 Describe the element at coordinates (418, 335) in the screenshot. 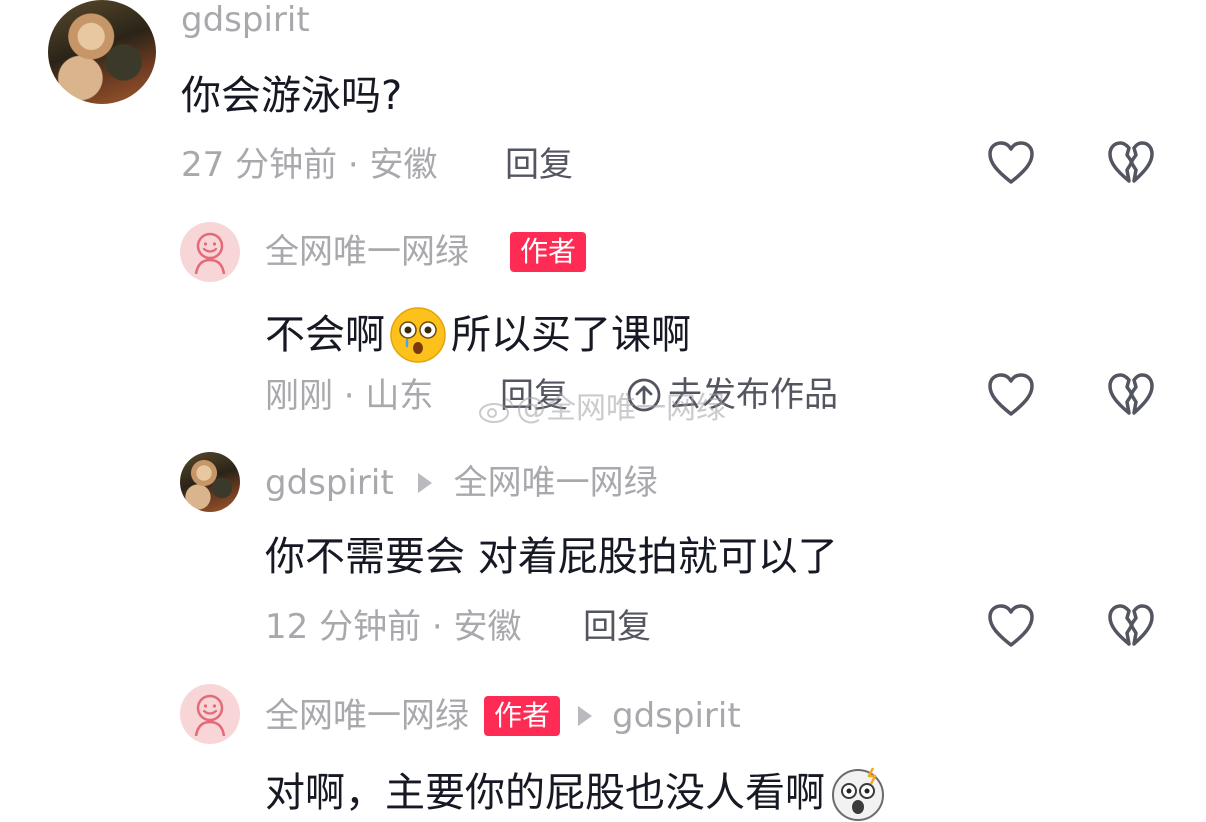

I see `flushed-emoji` at that location.